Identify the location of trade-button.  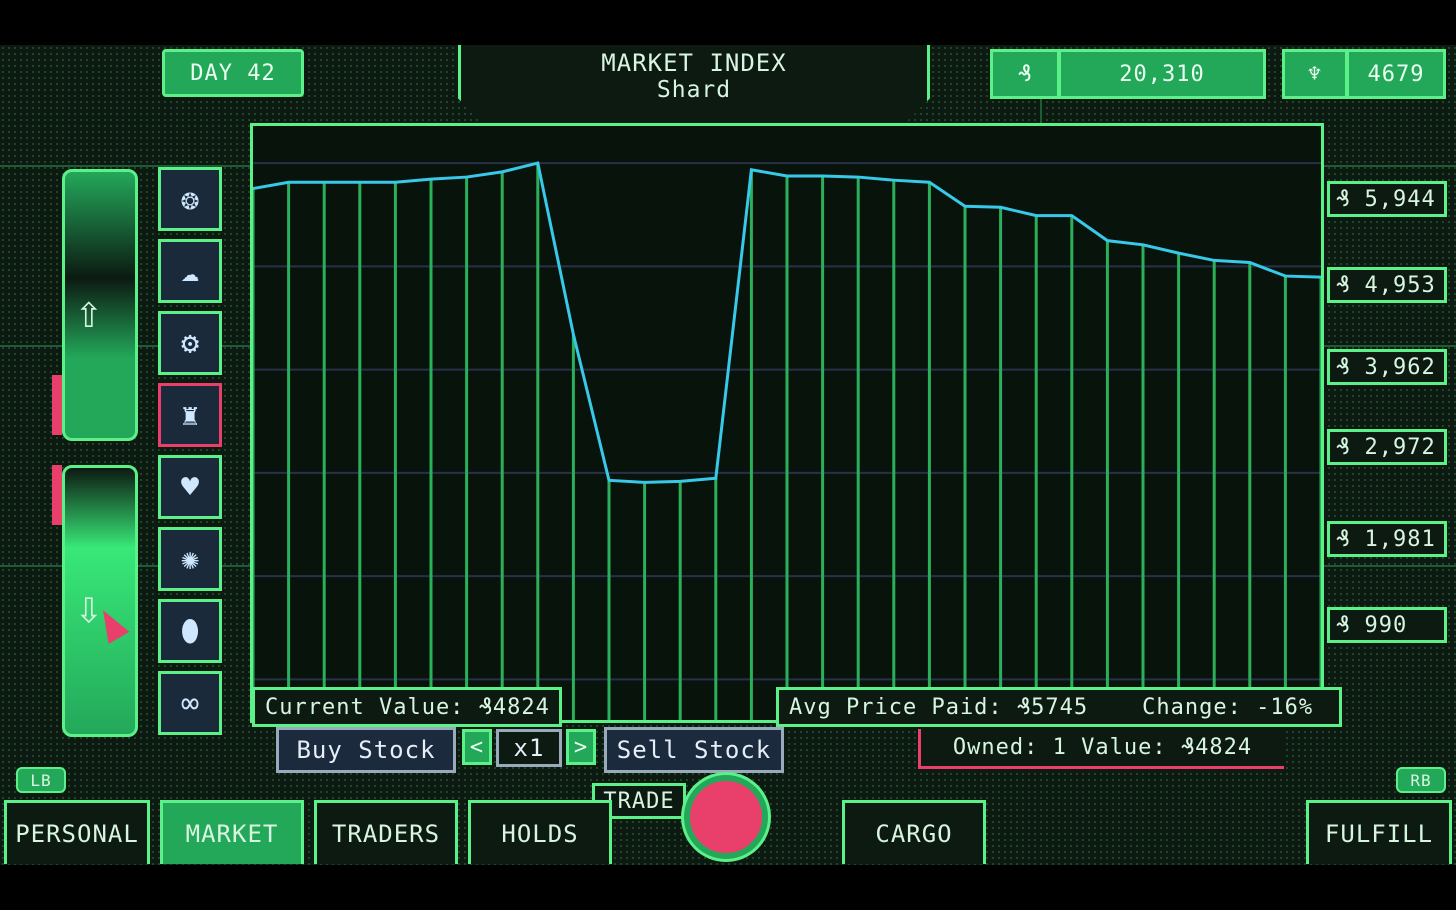
(726, 817).